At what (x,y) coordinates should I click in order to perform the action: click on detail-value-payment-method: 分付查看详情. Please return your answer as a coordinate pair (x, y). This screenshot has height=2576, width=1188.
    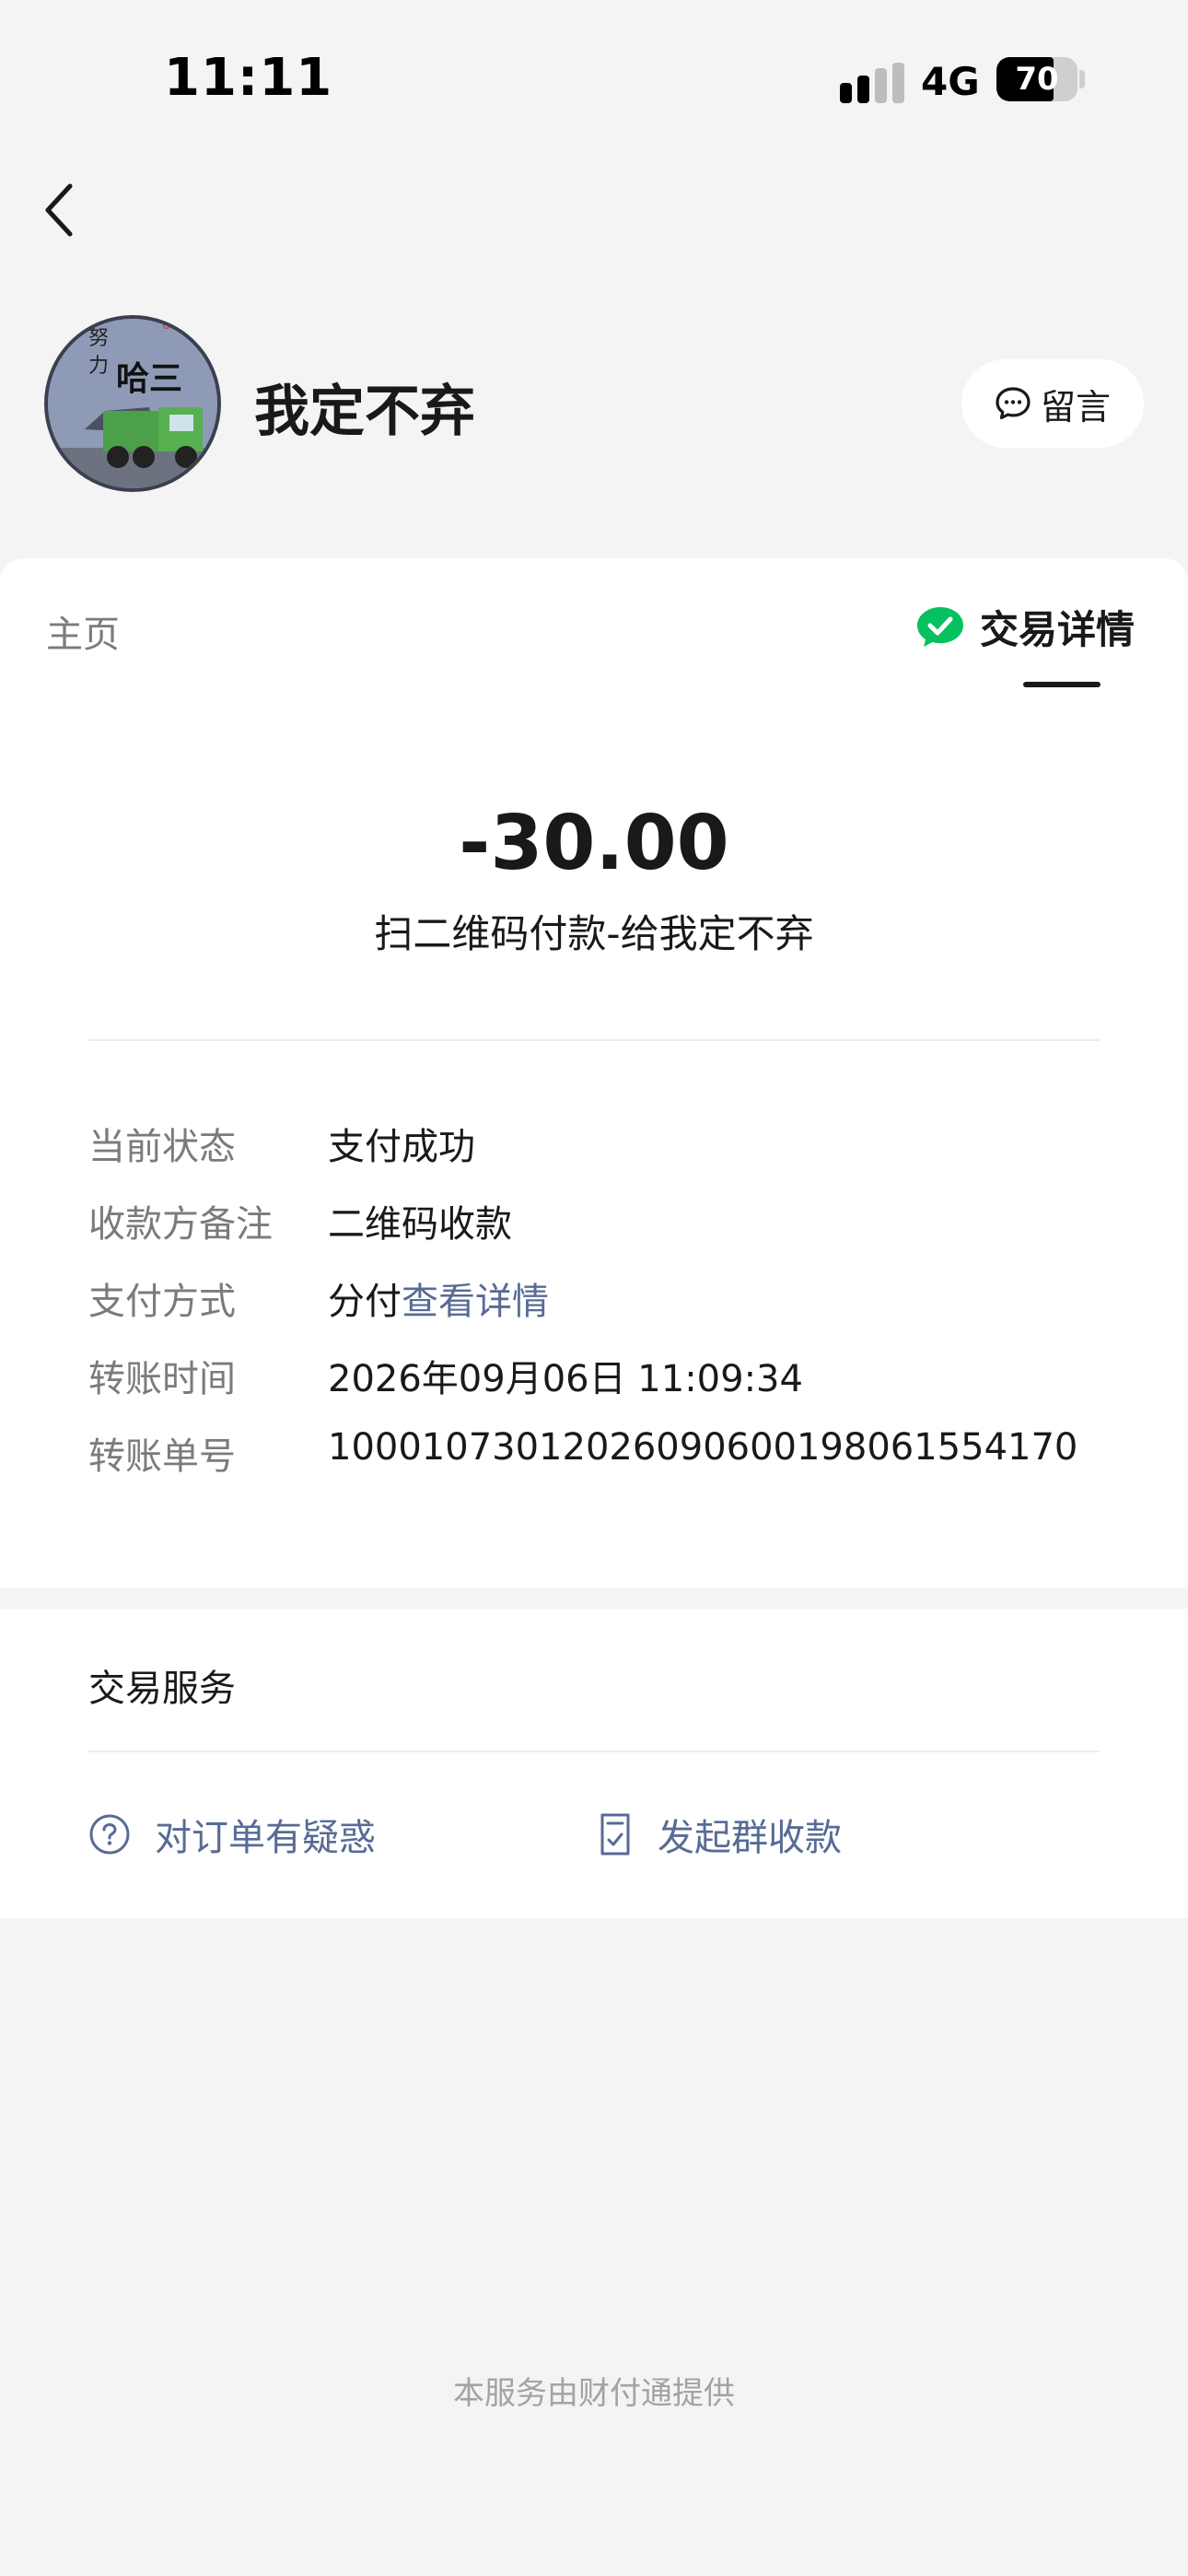
    Looking at the image, I should click on (438, 1298).